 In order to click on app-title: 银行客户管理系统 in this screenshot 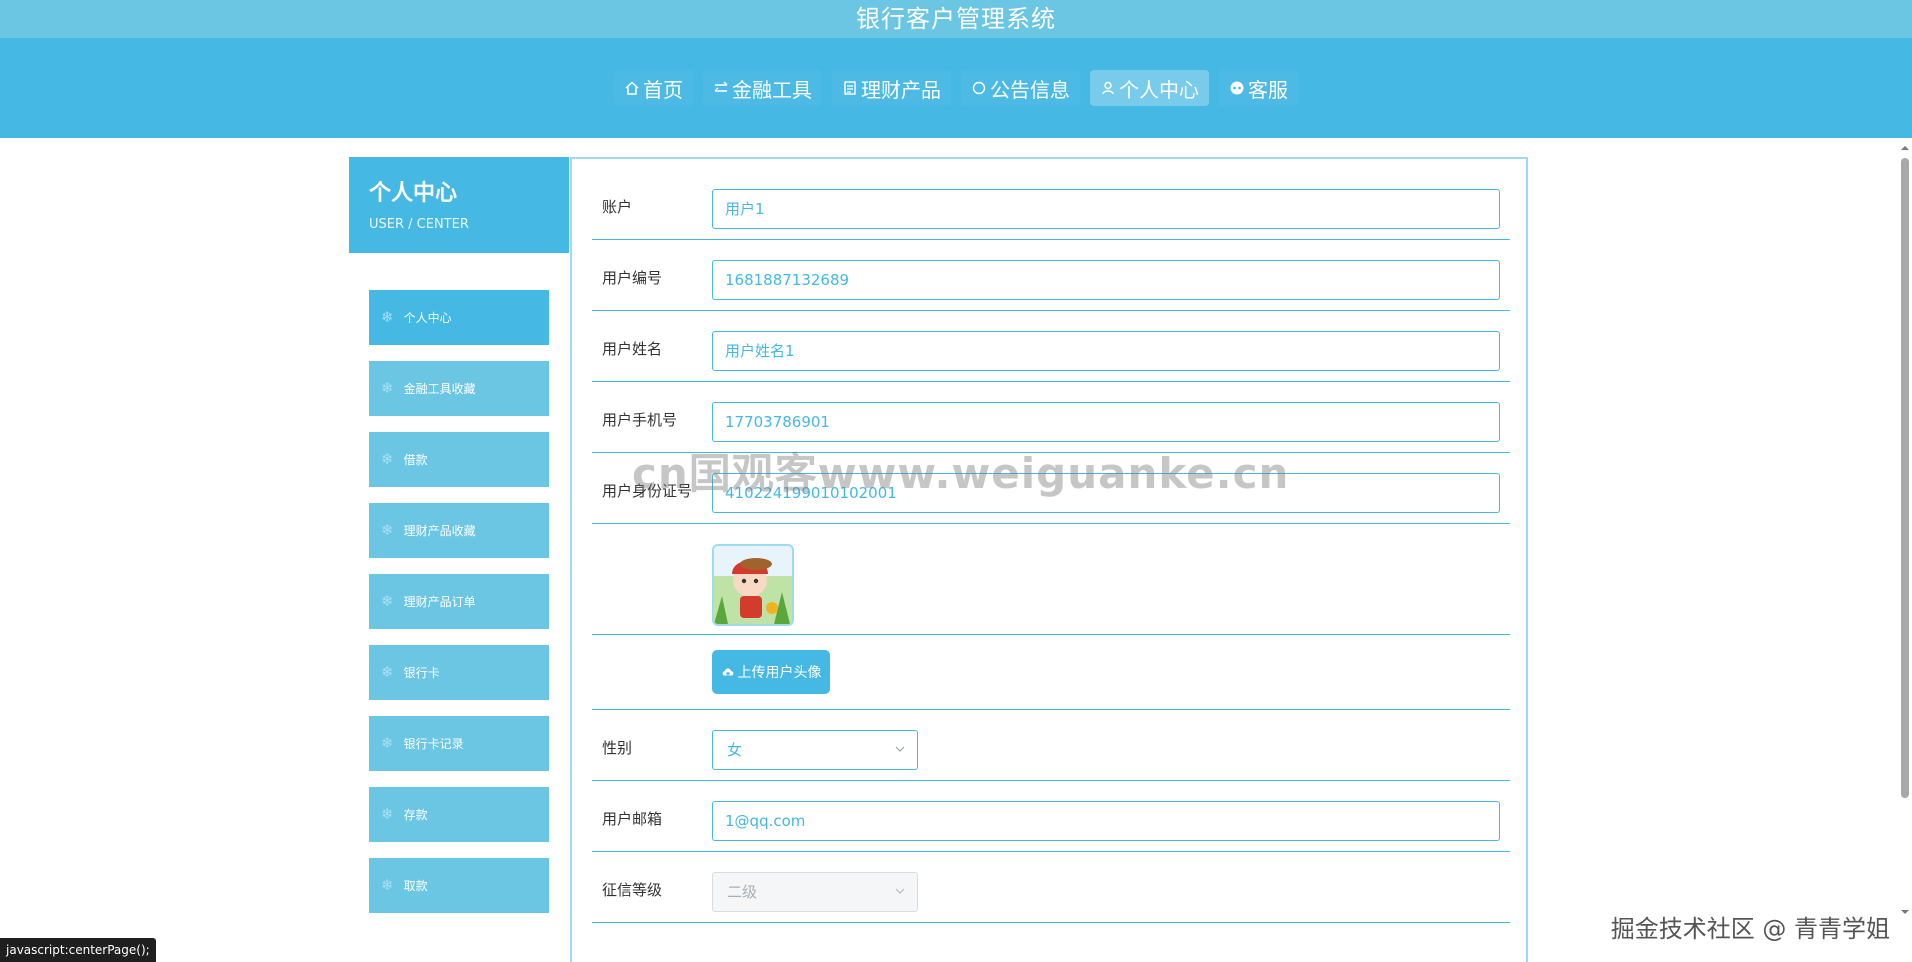, I will do `click(956, 19)`.